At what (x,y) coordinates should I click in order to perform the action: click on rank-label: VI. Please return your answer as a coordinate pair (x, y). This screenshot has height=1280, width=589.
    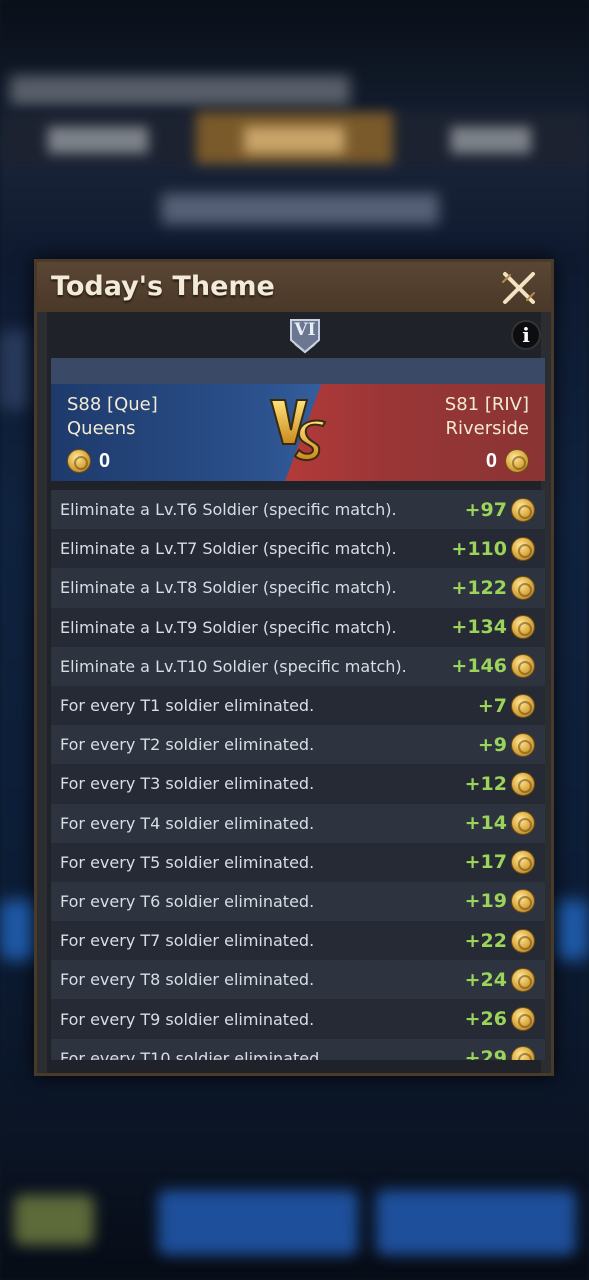
    Looking at the image, I should click on (305, 330).